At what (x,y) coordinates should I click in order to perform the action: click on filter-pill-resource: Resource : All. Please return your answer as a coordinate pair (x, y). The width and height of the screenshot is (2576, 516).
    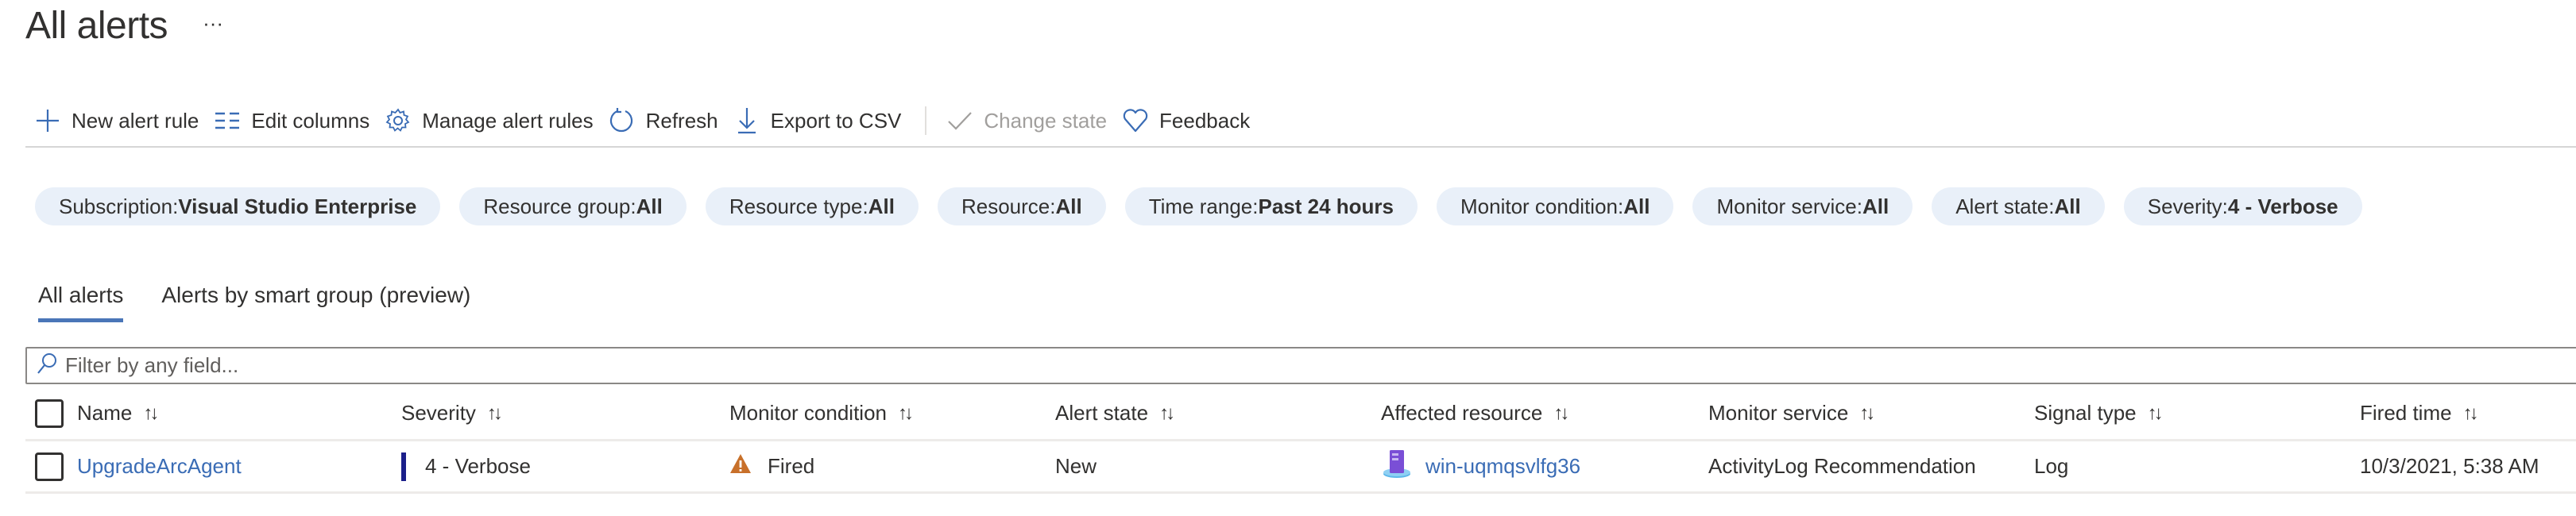
    Looking at the image, I should click on (1021, 206).